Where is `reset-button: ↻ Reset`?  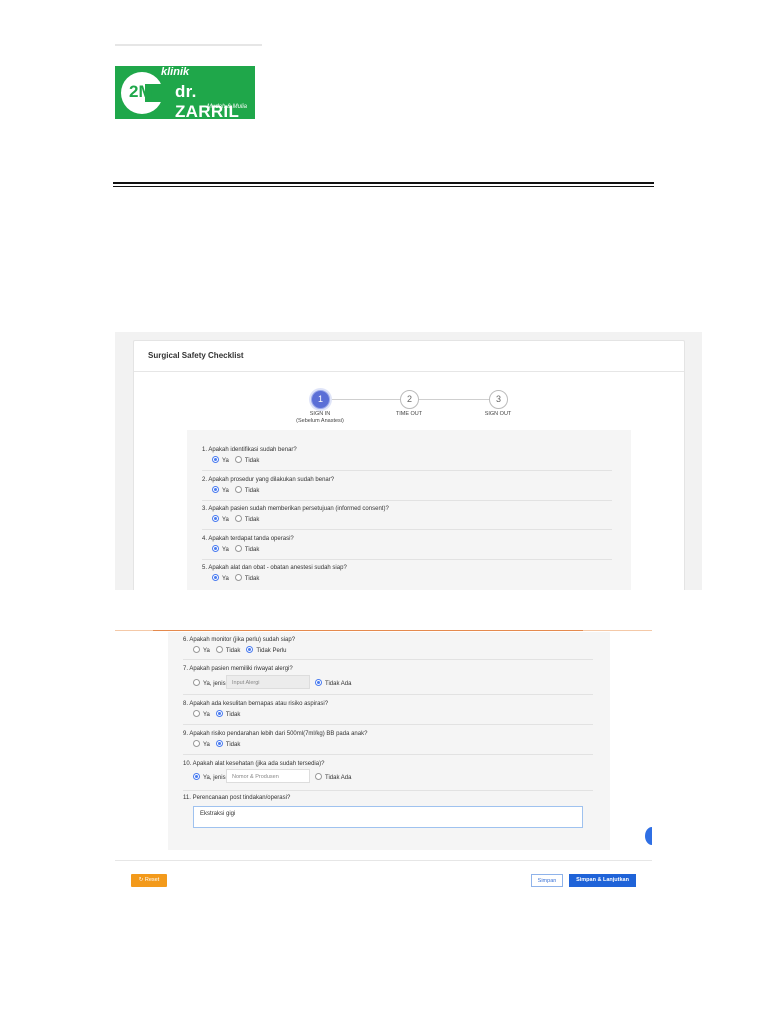
reset-button: ↻ Reset is located at coordinates (149, 880).